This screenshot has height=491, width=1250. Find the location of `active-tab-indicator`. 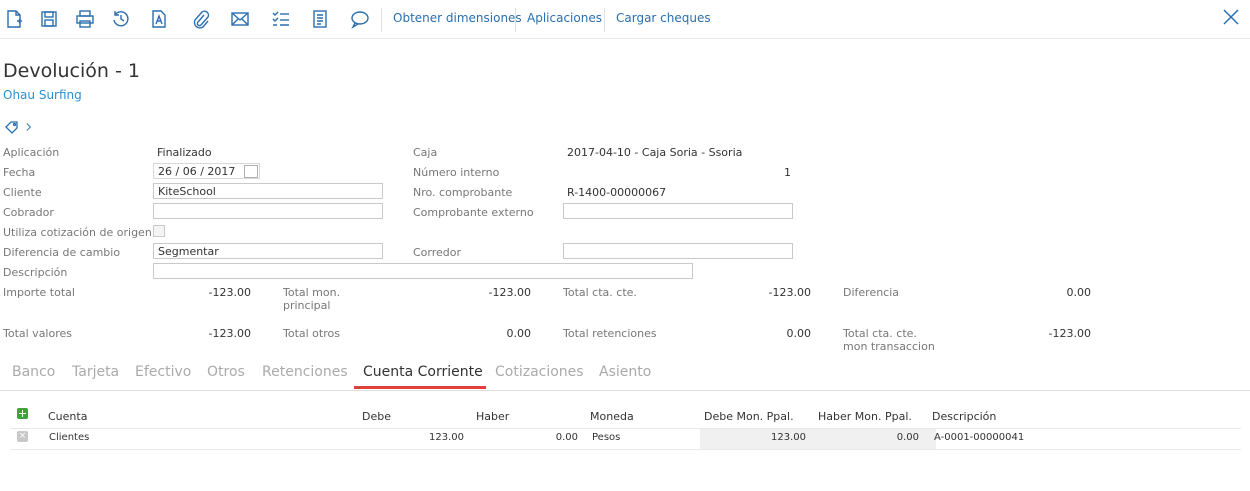

active-tab-indicator is located at coordinates (420, 387).